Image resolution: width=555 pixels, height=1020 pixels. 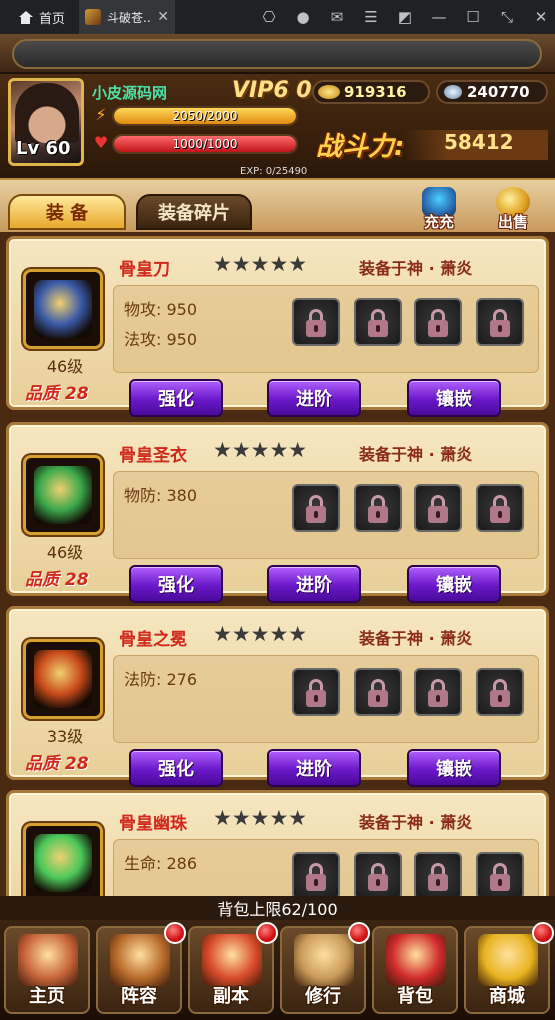 What do you see at coordinates (65, 366) in the screenshot?
I see `equipment-level: 46级` at bounding box center [65, 366].